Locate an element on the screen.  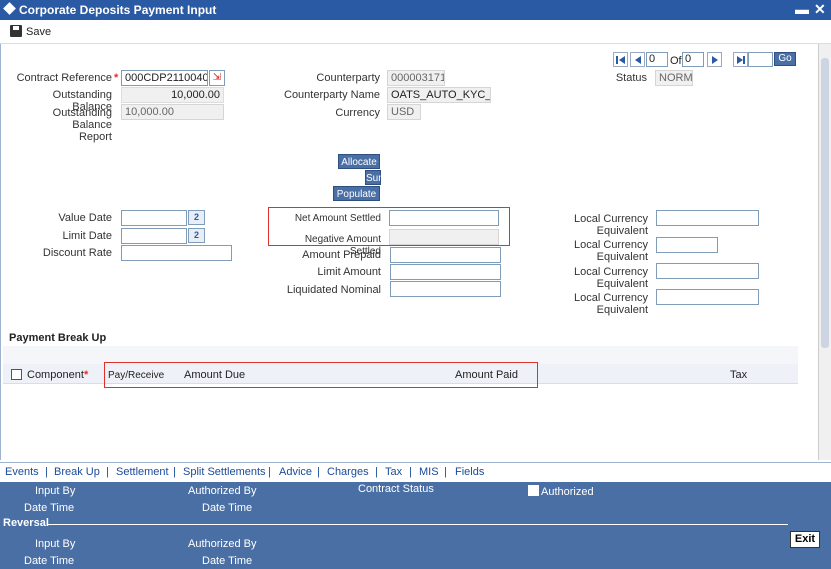
outstanding-balance-report-label: Outstanding Balance Report is located at coordinates (82, 125).